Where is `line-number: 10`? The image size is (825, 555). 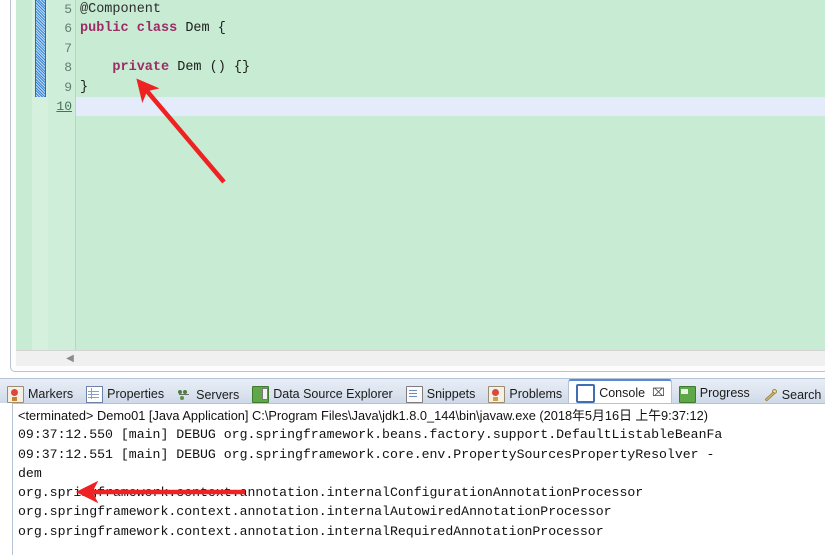 line-number: 10 is located at coordinates (64, 106).